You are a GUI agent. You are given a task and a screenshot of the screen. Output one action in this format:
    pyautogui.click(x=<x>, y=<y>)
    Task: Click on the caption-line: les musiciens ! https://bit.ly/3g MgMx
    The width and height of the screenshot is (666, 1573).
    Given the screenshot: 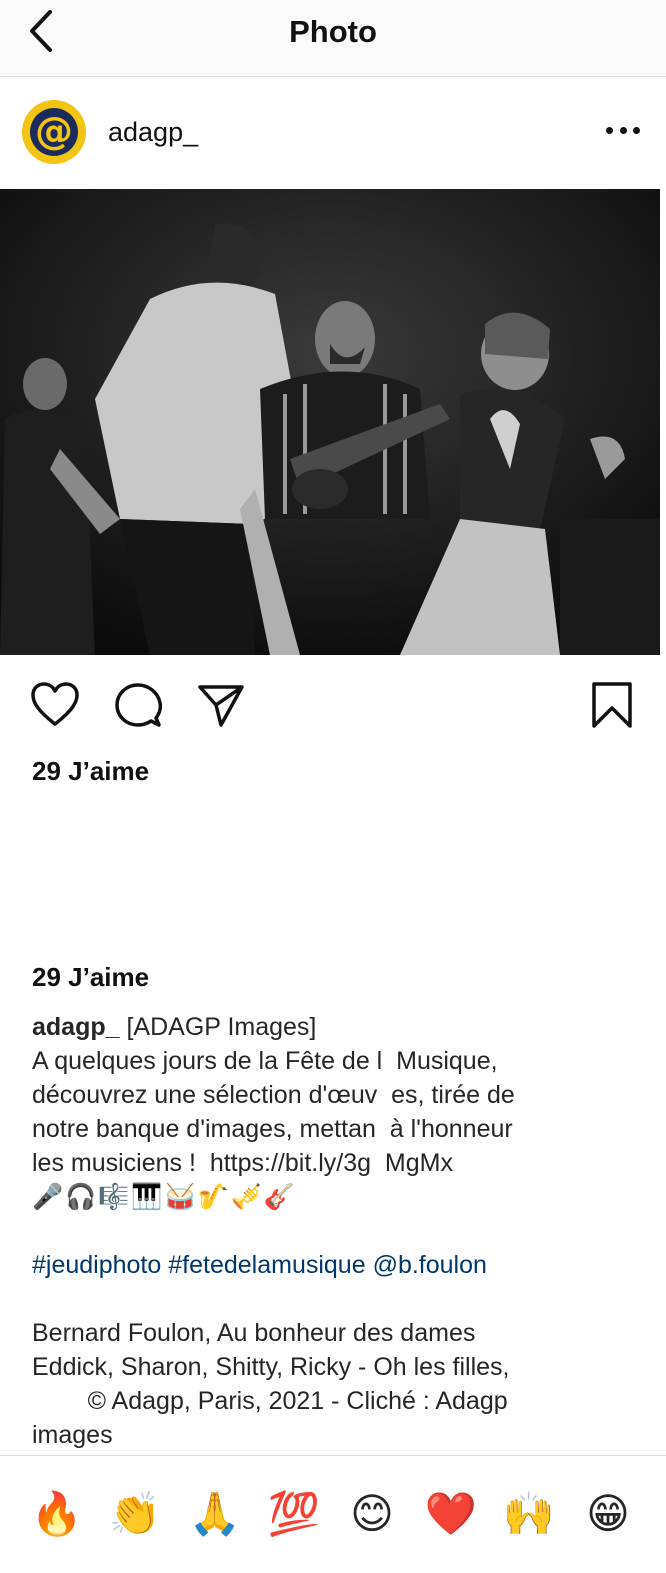 What is the action you would take?
    pyautogui.click(x=242, y=1163)
    